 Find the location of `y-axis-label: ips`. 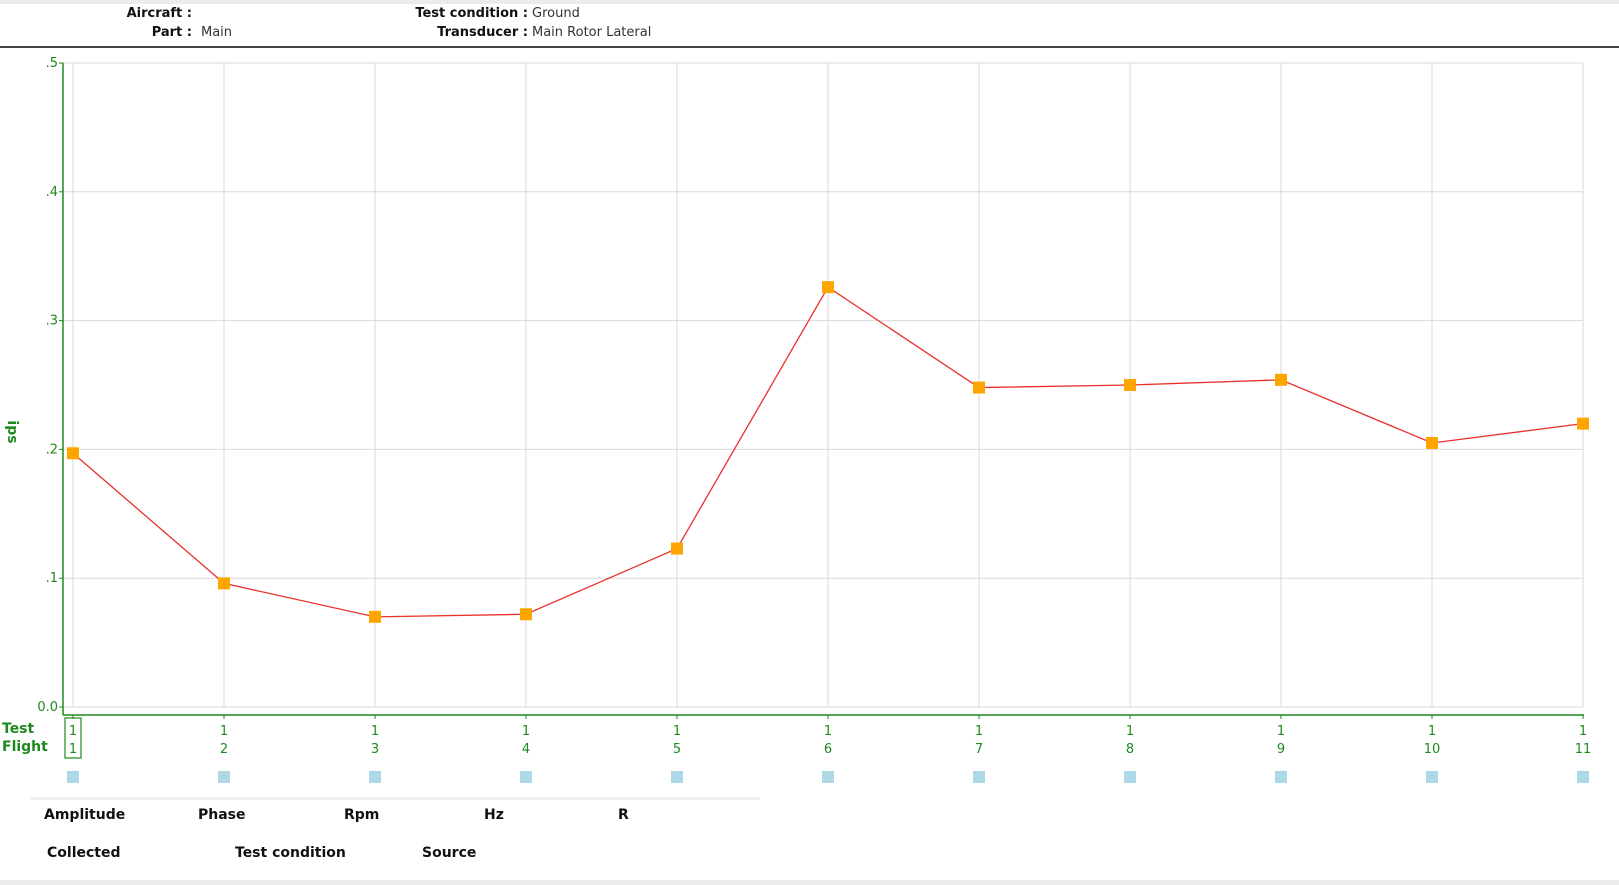

y-axis-label: ips is located at coordinates (12, 431).